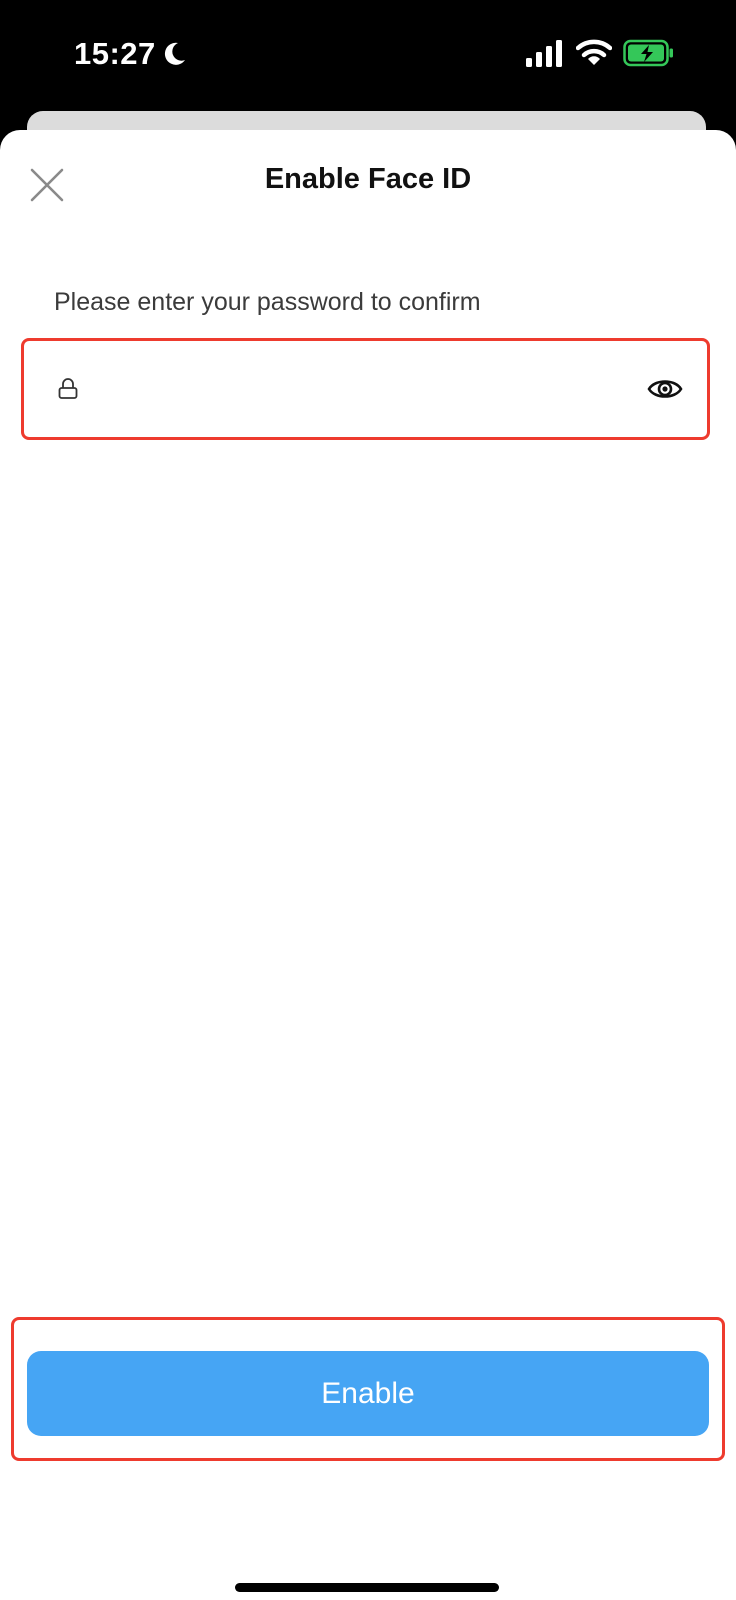 This screenshot has width=736, height=1600. I want to click on enable-button-highlight: Enable, so click(368, 1389).